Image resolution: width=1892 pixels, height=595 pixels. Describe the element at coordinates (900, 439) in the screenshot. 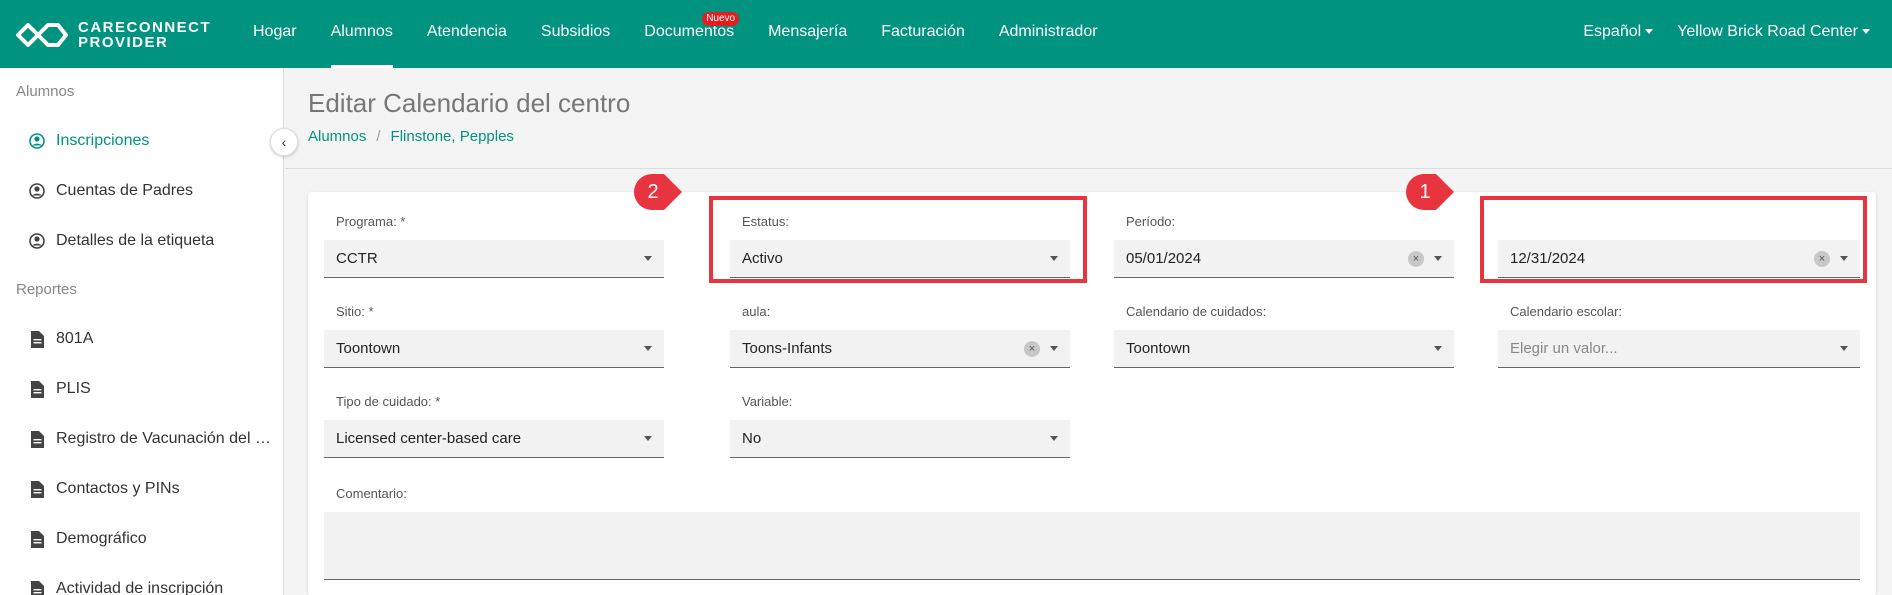

I see `variable-select: No` at that location.